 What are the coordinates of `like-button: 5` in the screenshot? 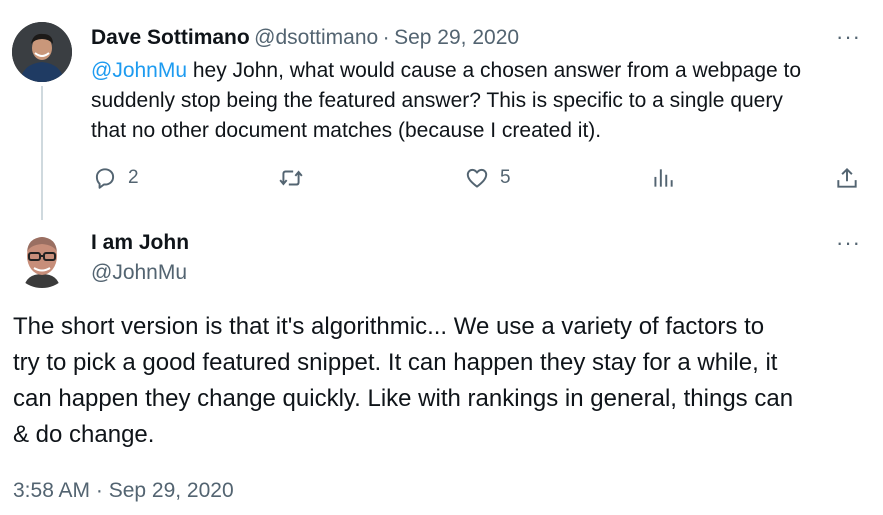 It's located at (487, 178).